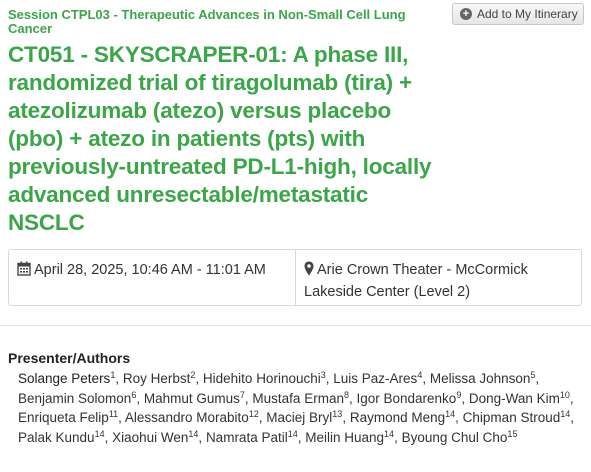 The width and height of the screenshot is (591, 472). I want to click on author-item: Alessandro Morabito12, so click(191, 417).